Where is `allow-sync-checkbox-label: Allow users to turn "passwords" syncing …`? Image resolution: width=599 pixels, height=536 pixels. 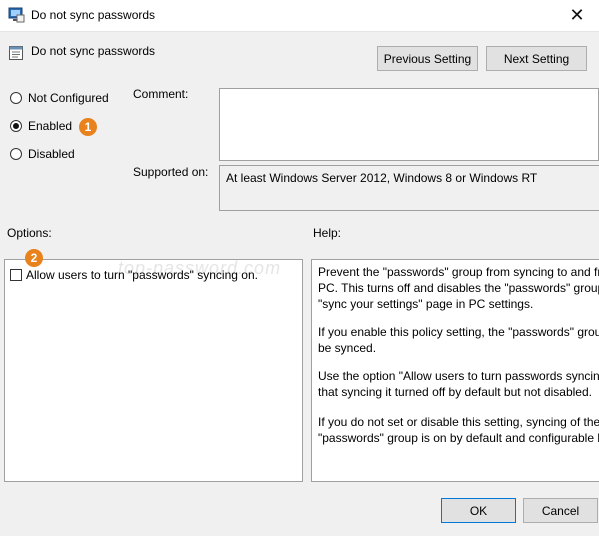
allow-sync-checkbox-label: Allow users to turn "passwords" syncing … is located at coordinates (142, 275).